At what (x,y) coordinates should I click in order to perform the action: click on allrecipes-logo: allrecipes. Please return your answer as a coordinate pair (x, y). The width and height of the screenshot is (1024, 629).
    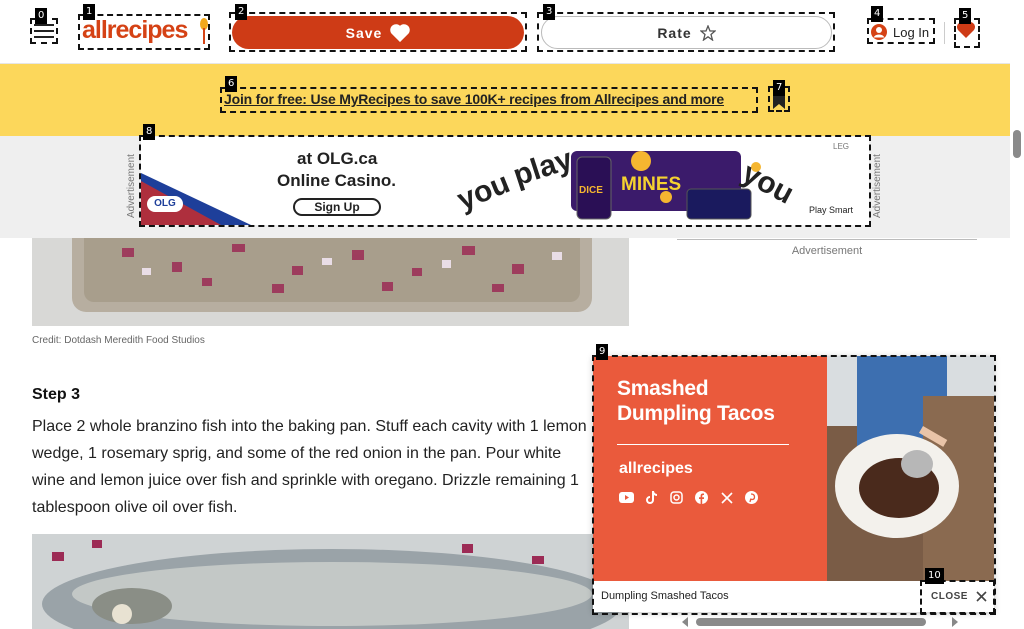
    Looking at the image, I should click on (145, 32).